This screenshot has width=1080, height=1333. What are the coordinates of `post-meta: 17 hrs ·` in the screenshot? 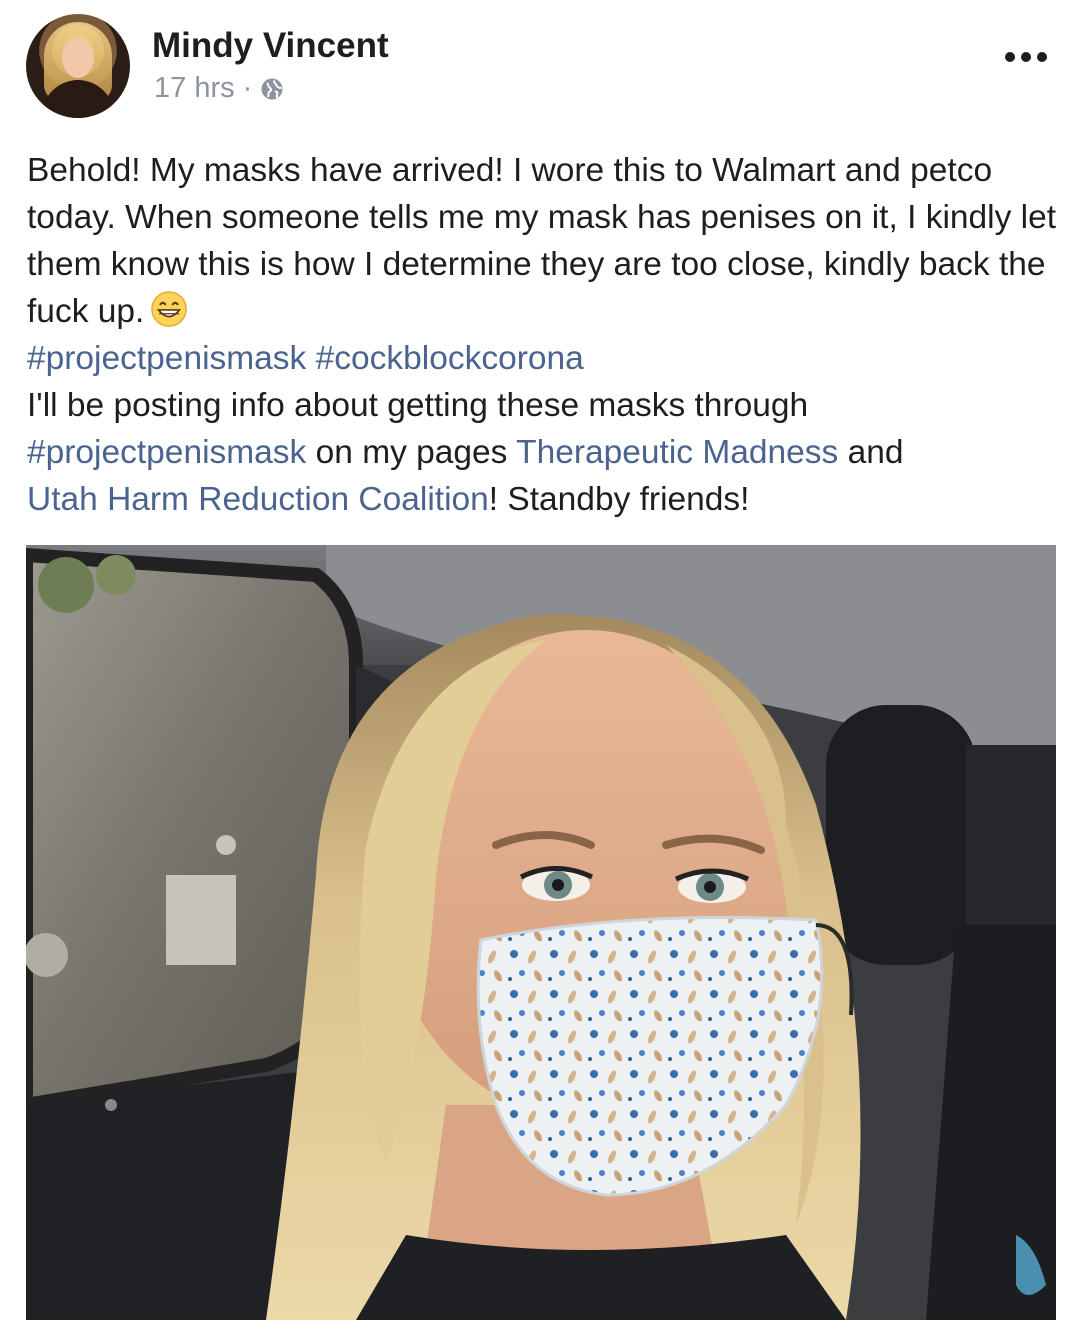 It's located at (219, 88).